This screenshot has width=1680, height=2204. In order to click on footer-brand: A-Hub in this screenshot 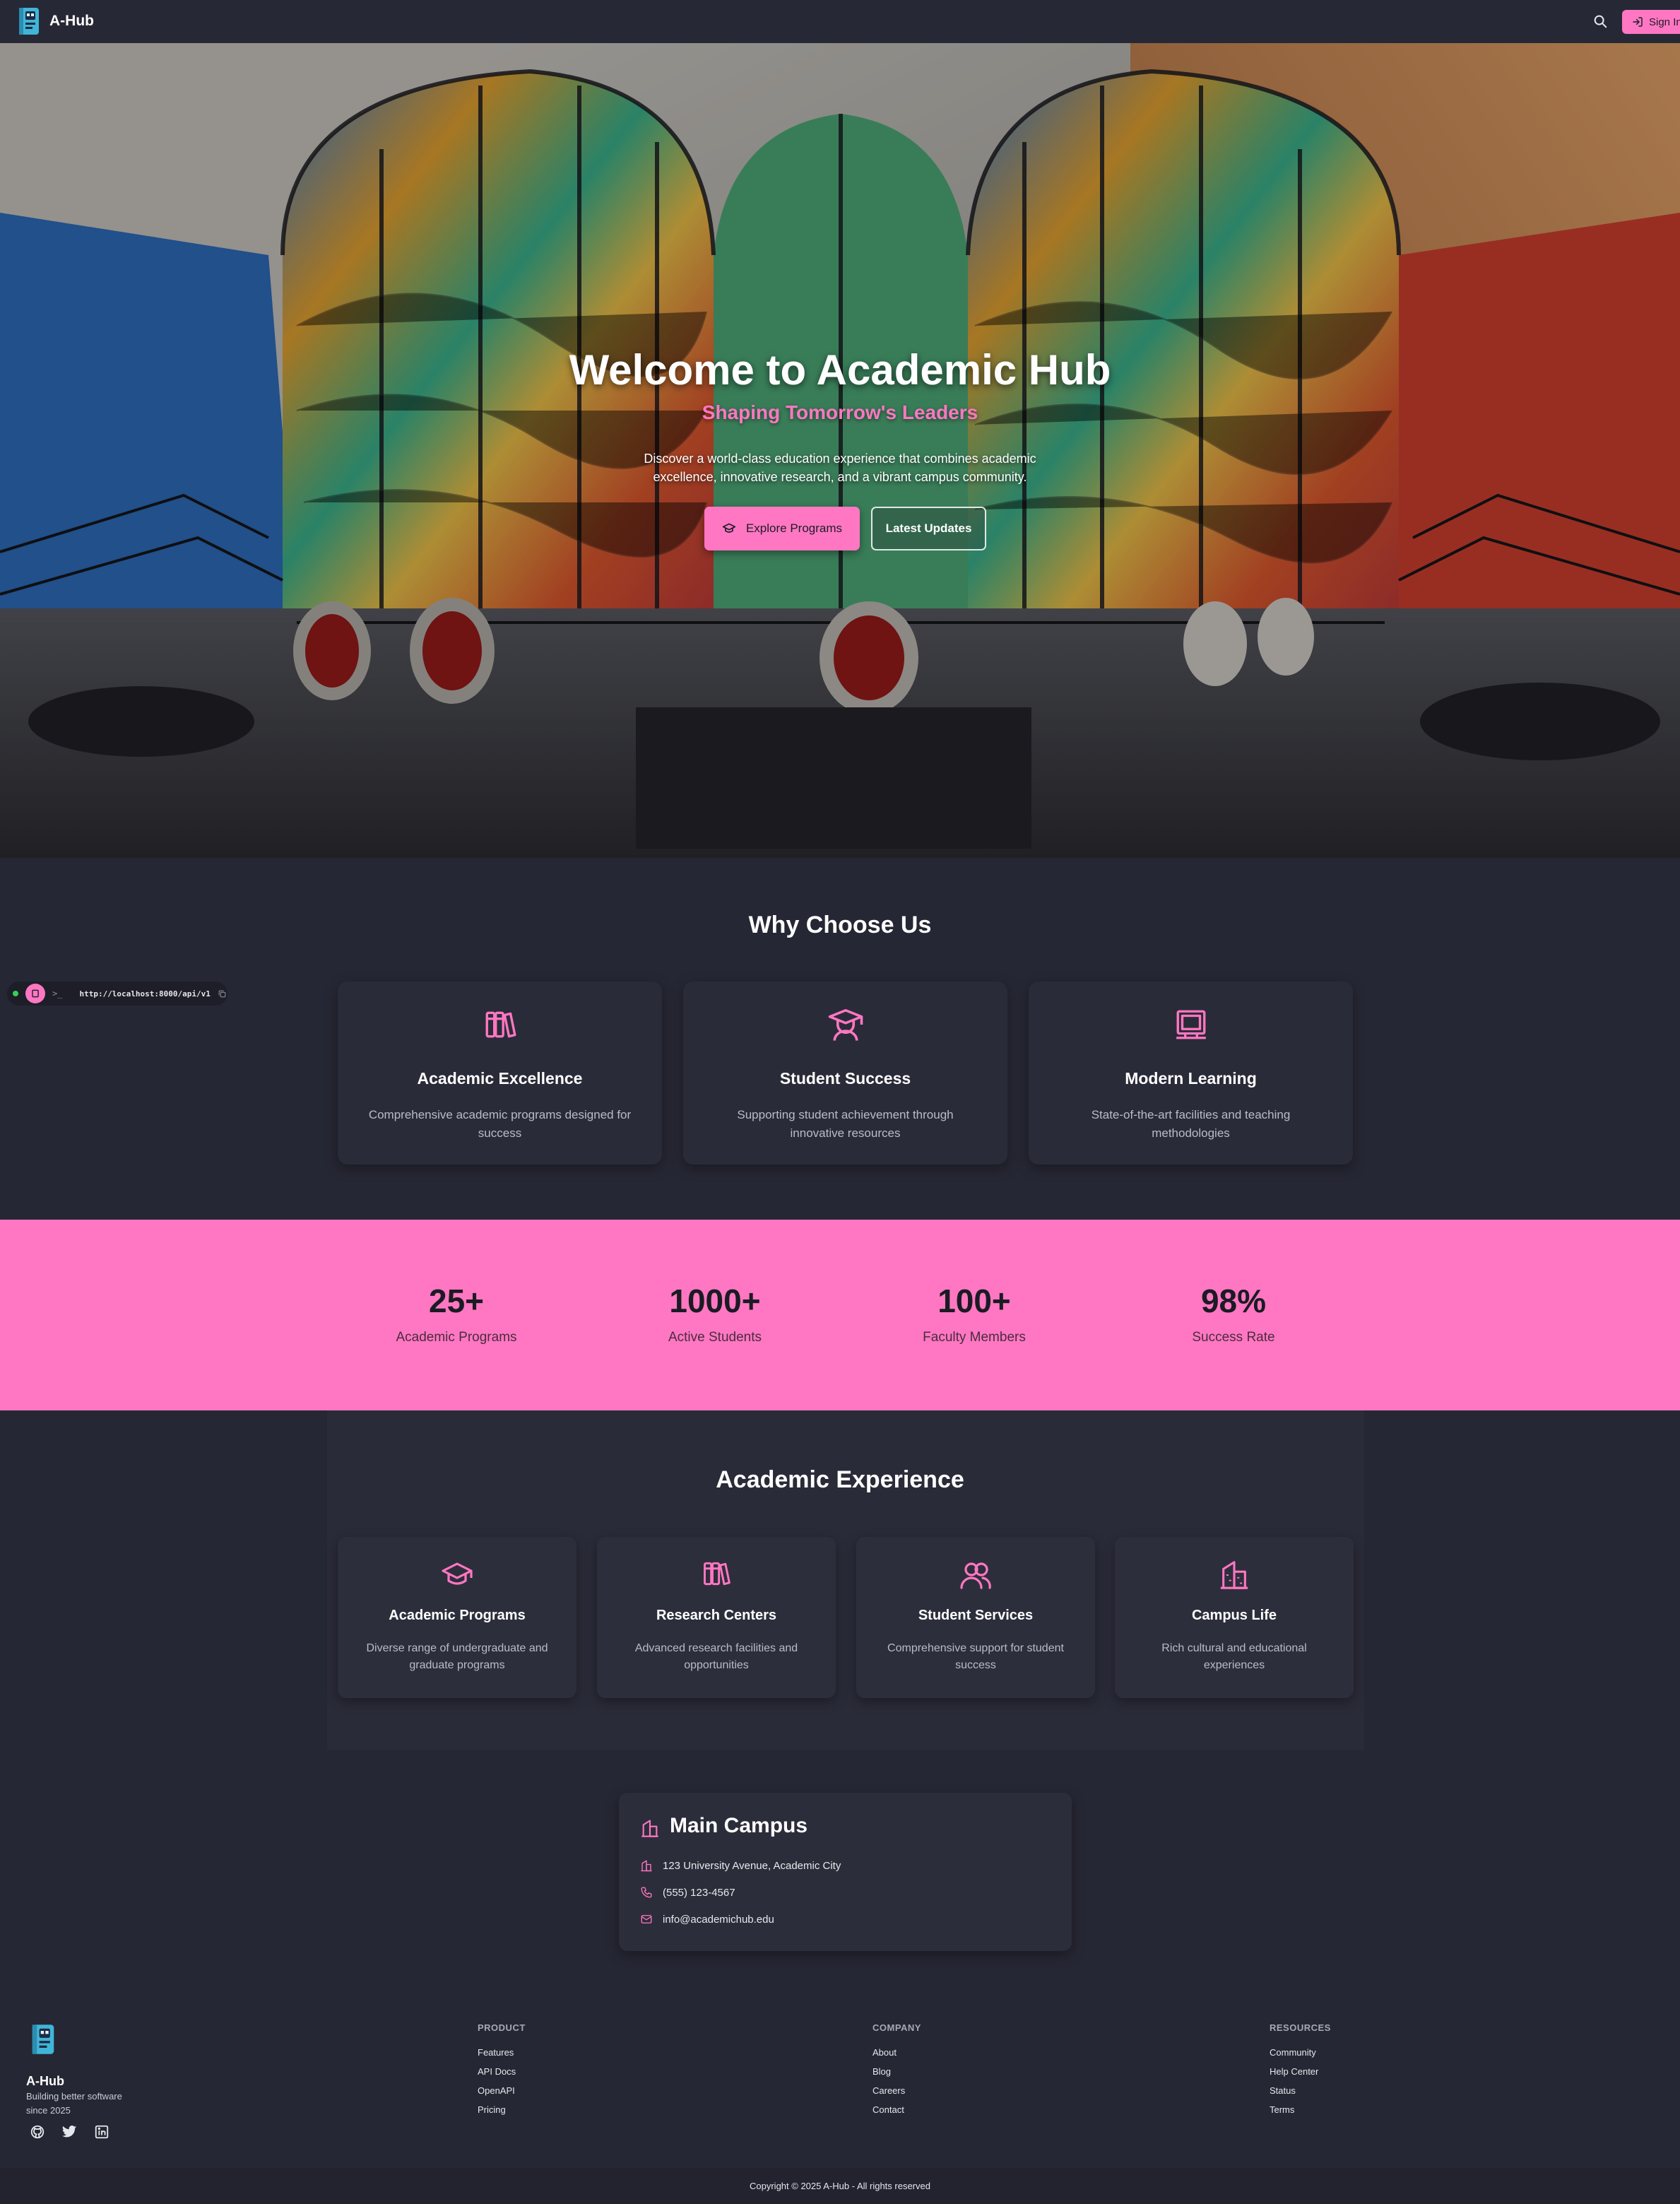, I will do `click(45, 2081)`.